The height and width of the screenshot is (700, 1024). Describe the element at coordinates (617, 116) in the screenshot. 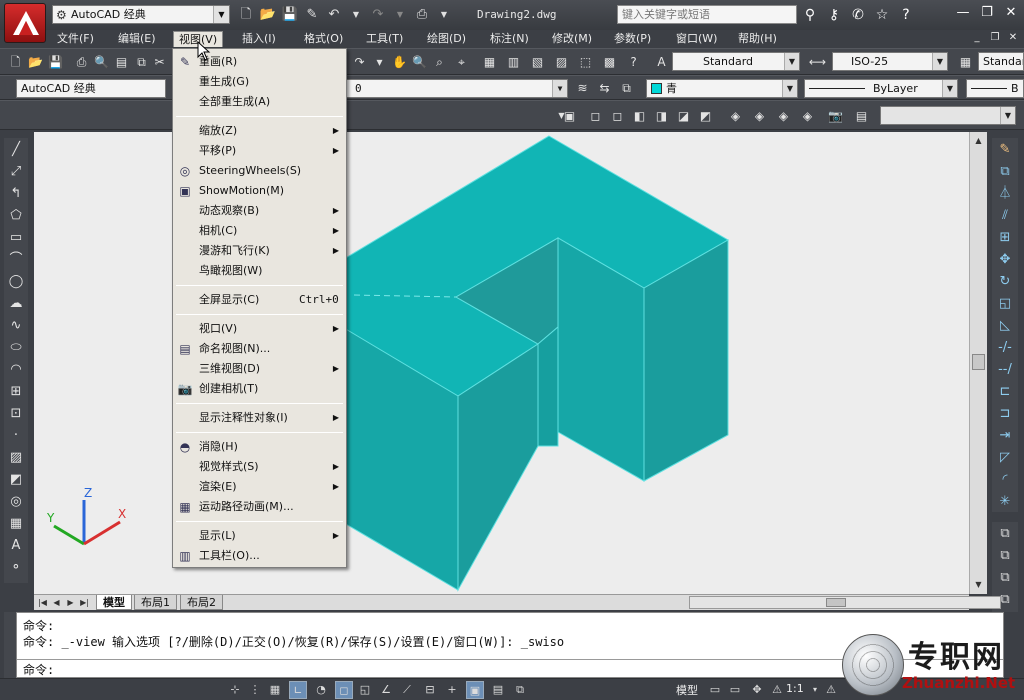

I see `bottom-view-icon: ◻` at that location.